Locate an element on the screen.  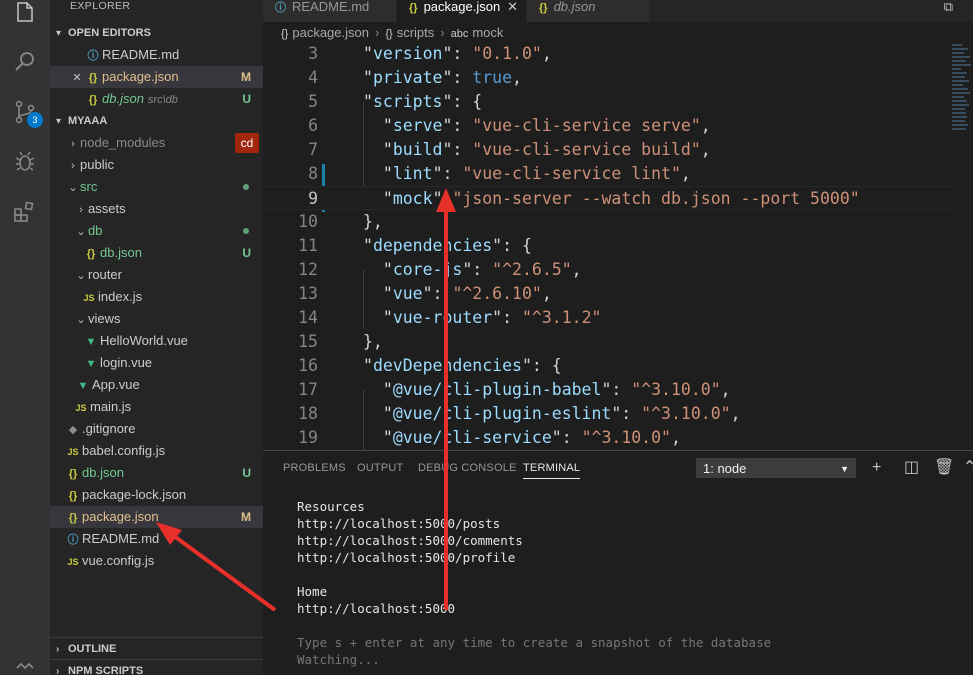
object-icon: {} is located at coordinates (389, 34).